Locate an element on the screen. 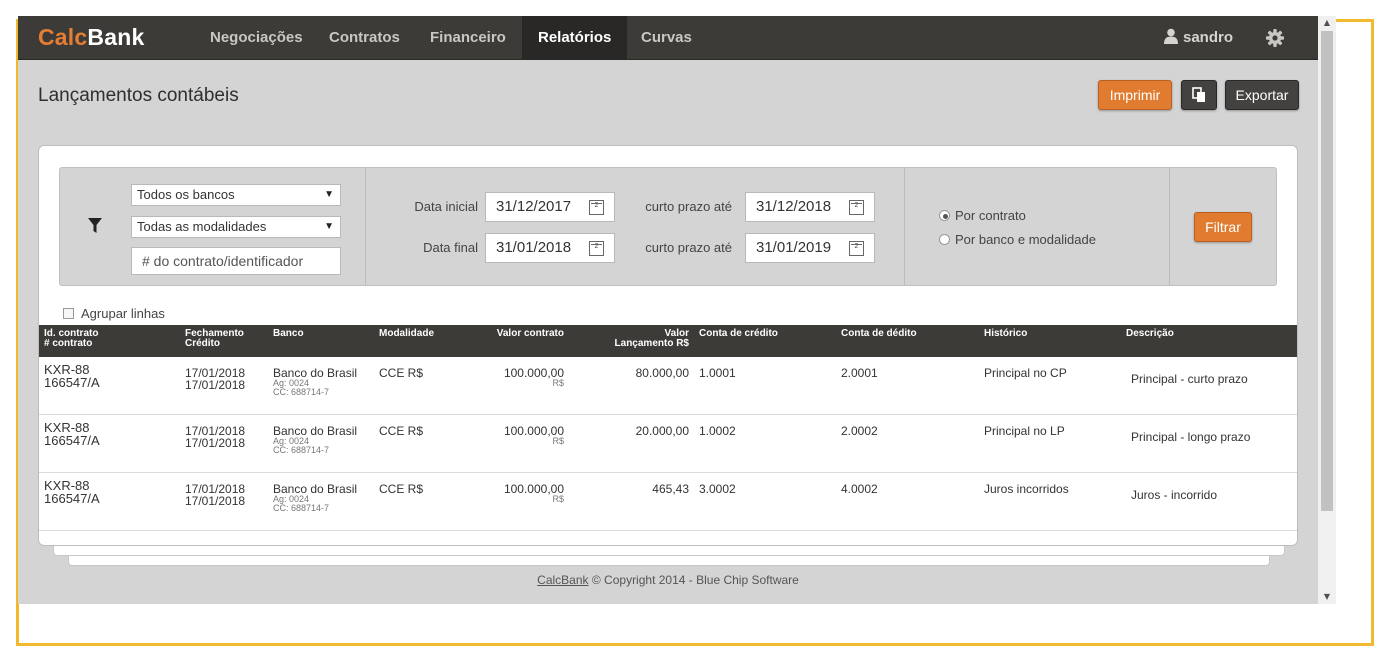  nav-financeiro: Financeiro is located at coordinates (468, 38).